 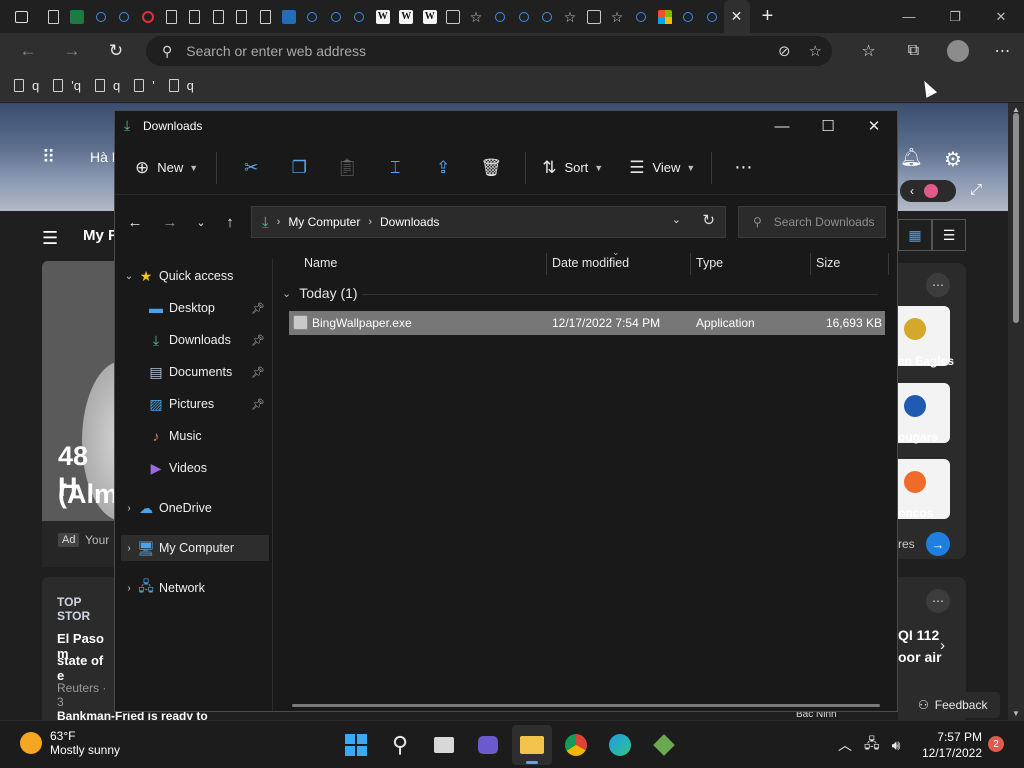 I want to click on chat-button, so click(x=488, y=745).